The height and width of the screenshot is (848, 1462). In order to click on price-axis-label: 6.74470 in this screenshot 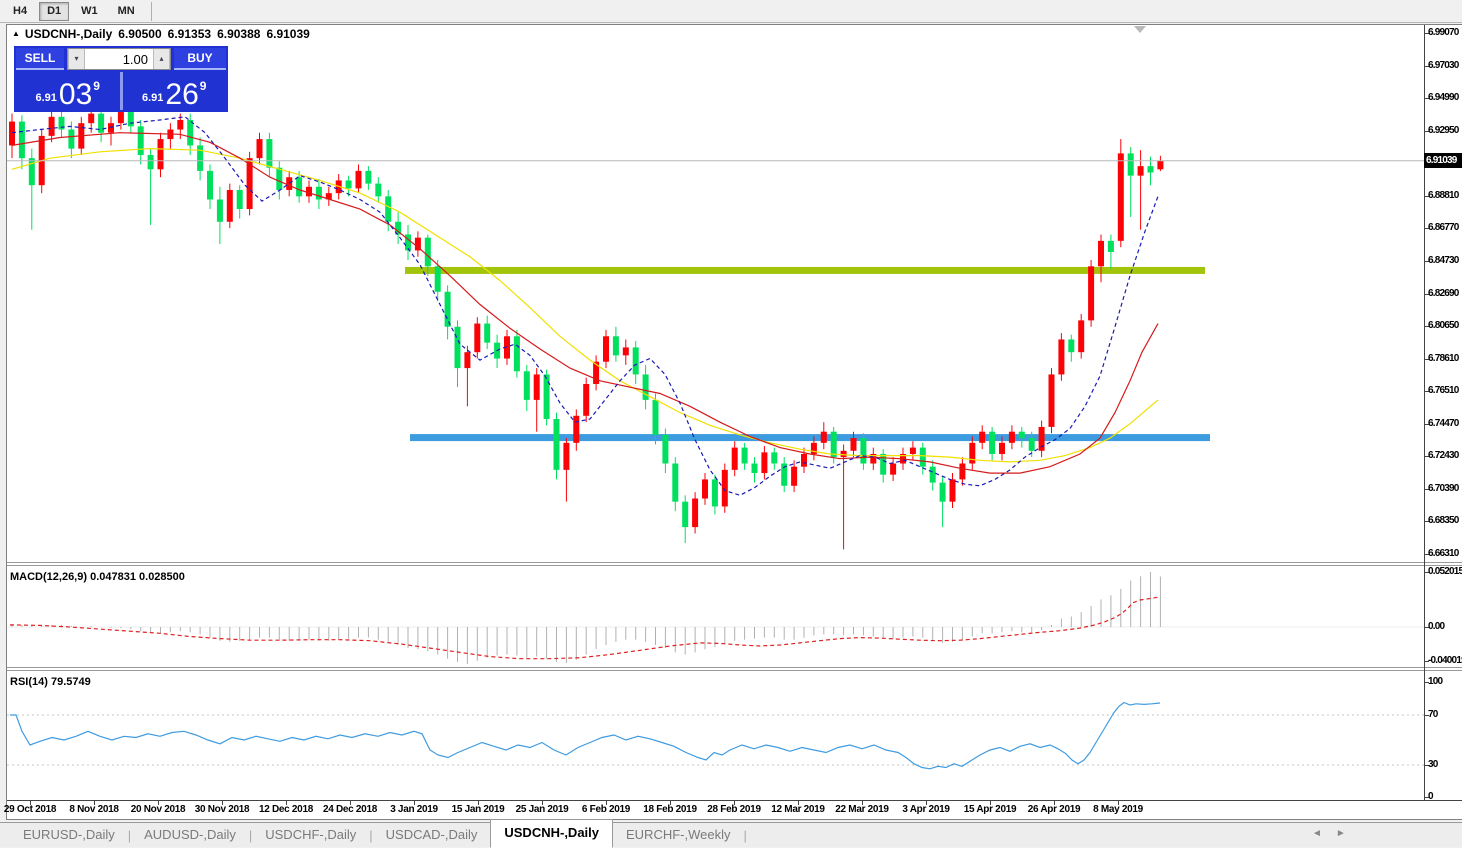, I will do `click(1443, 423)`.